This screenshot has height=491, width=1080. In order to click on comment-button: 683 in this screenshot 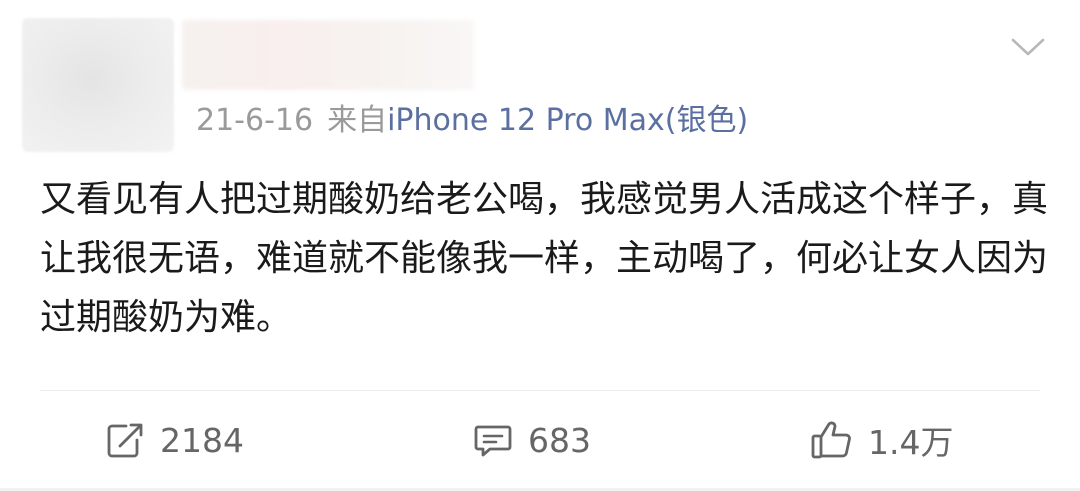, I will do `click(531, 440)`.